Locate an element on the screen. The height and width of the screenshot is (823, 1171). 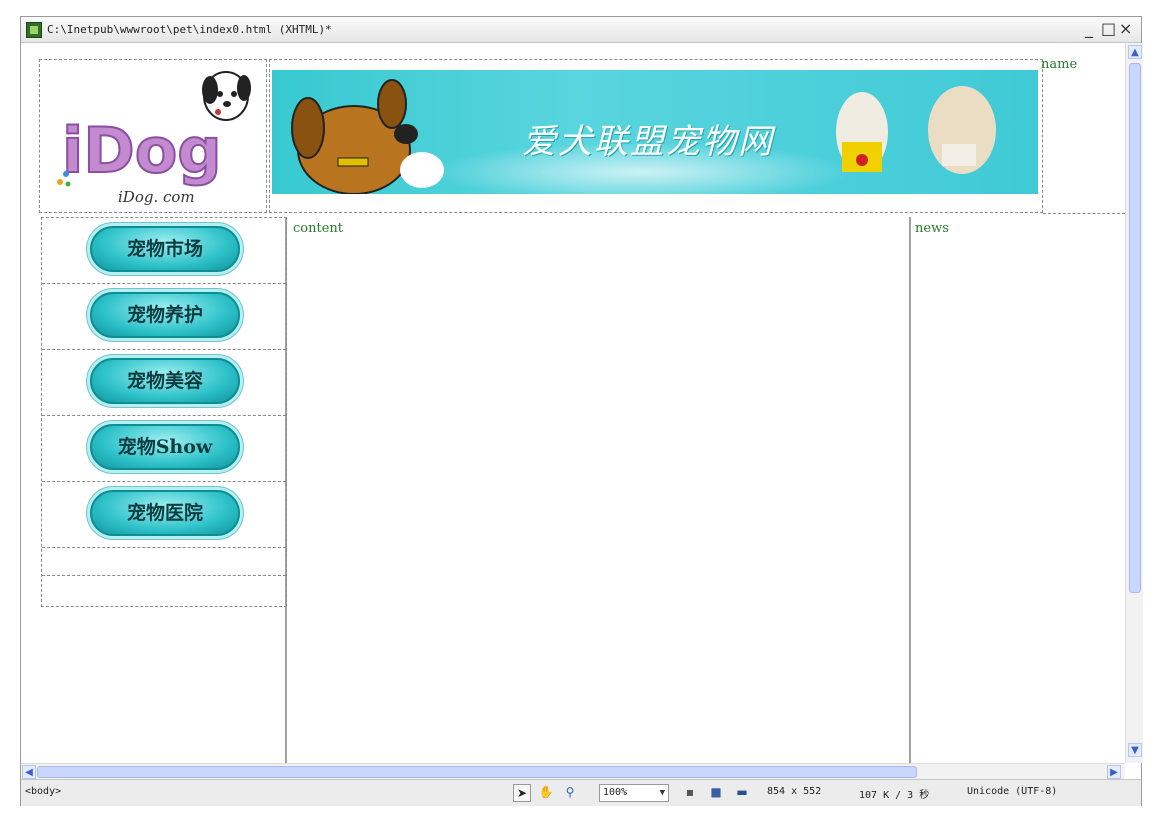
hand-tool-icon: ✋ is located at coordinates (546, 793).